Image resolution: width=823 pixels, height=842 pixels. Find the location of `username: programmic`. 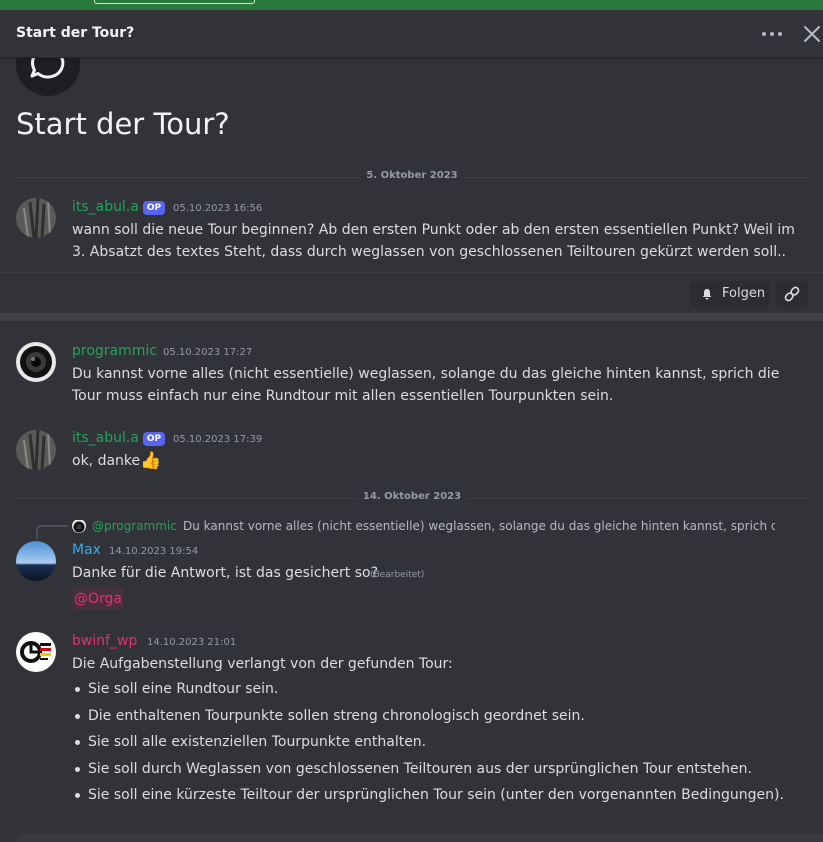

username: programmic is located at coordinates (114, 351).